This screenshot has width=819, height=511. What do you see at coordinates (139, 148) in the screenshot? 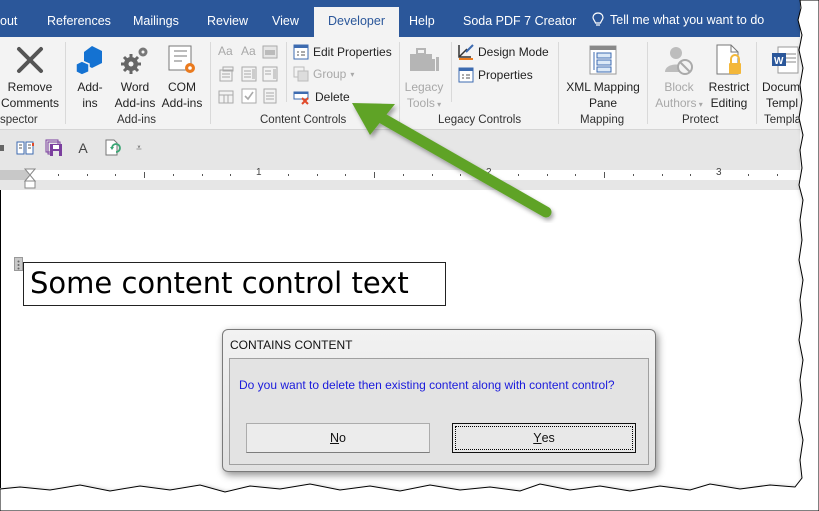
I see `customize-toolbar-chevron-icon: ⩡` at bounding box center [139, 148].